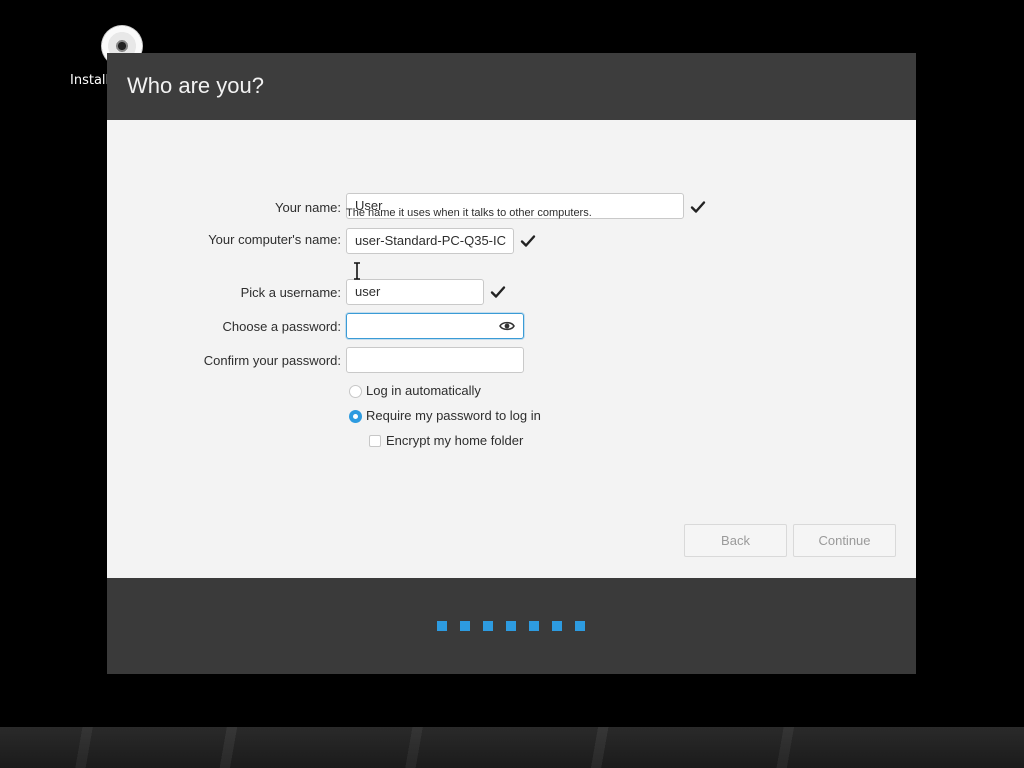 This screenshot has width=1024, height=768. What do you see at coordinates (274, 239) in the screenshot?
I see `computer-name-label: Your computer's name:` at bounding box center [274, 239].